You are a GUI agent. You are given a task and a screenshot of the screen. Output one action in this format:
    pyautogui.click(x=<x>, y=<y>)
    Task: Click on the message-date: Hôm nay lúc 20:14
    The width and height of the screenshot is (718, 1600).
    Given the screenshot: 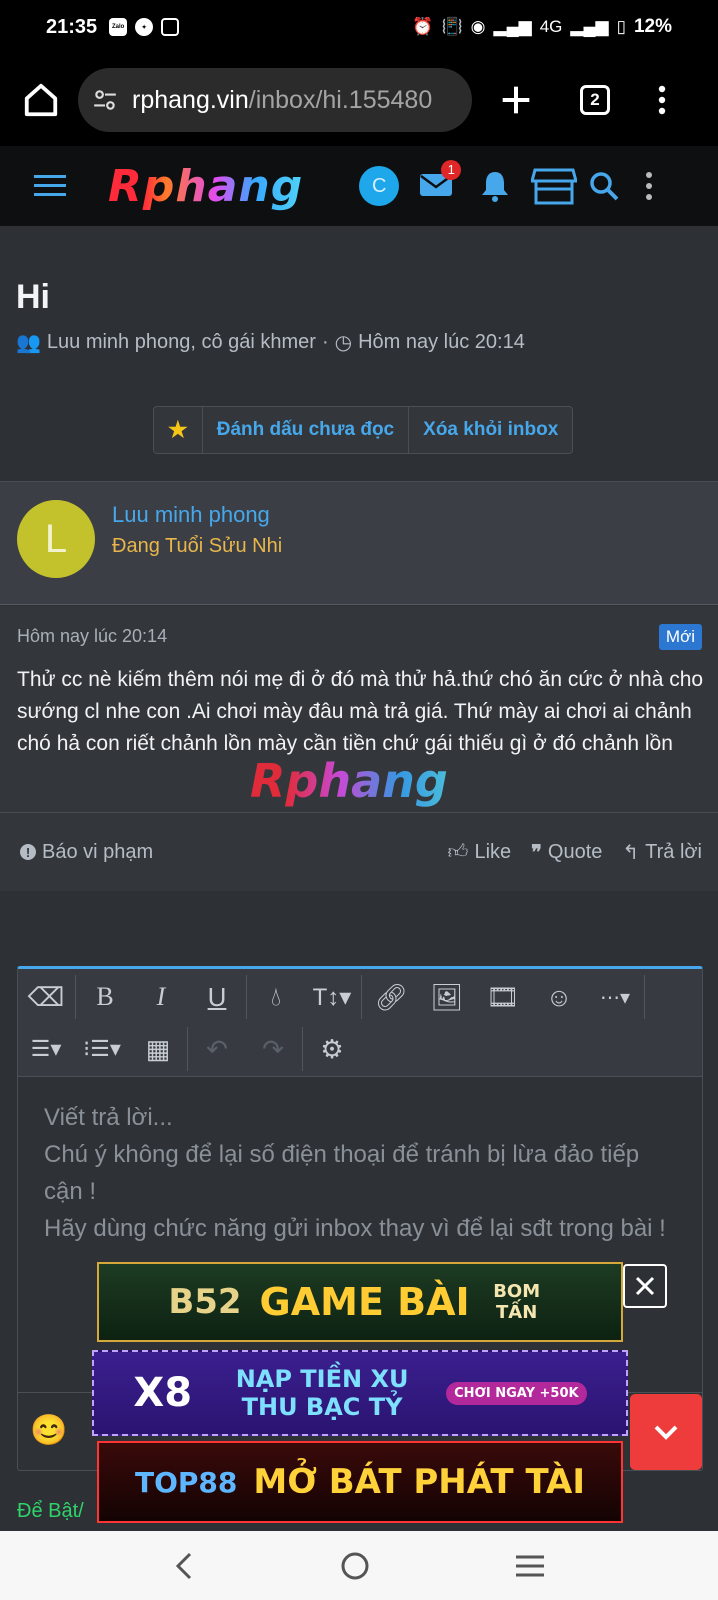 What is the action you would take?
    pyautogui.click(x=92, y=636)
    